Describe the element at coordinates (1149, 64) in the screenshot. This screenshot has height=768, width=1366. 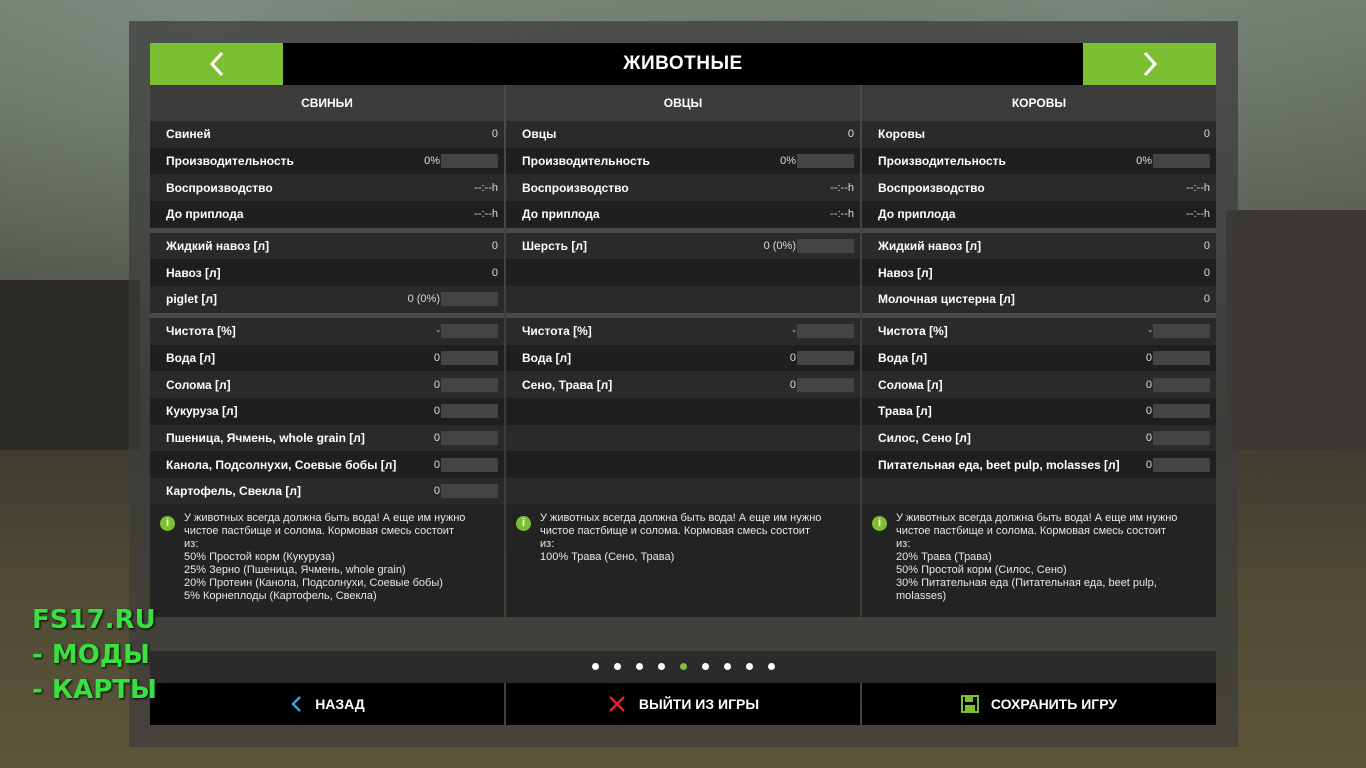
I see `next-page-button` at that location.